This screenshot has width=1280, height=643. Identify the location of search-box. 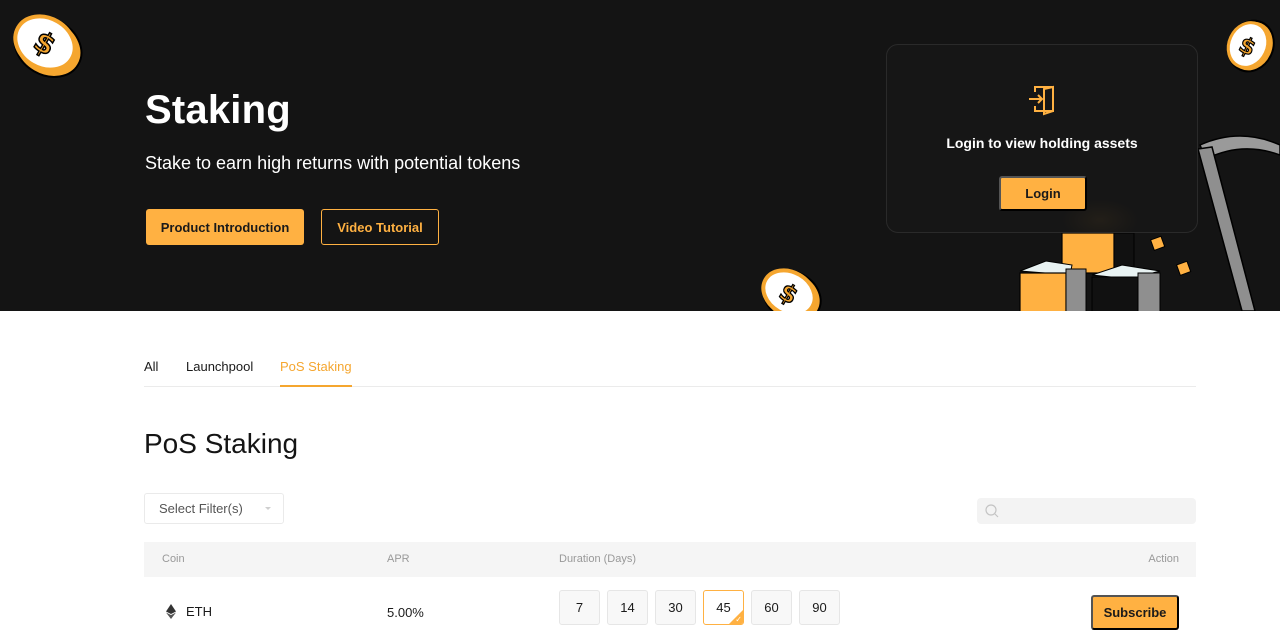
(1086, 511).